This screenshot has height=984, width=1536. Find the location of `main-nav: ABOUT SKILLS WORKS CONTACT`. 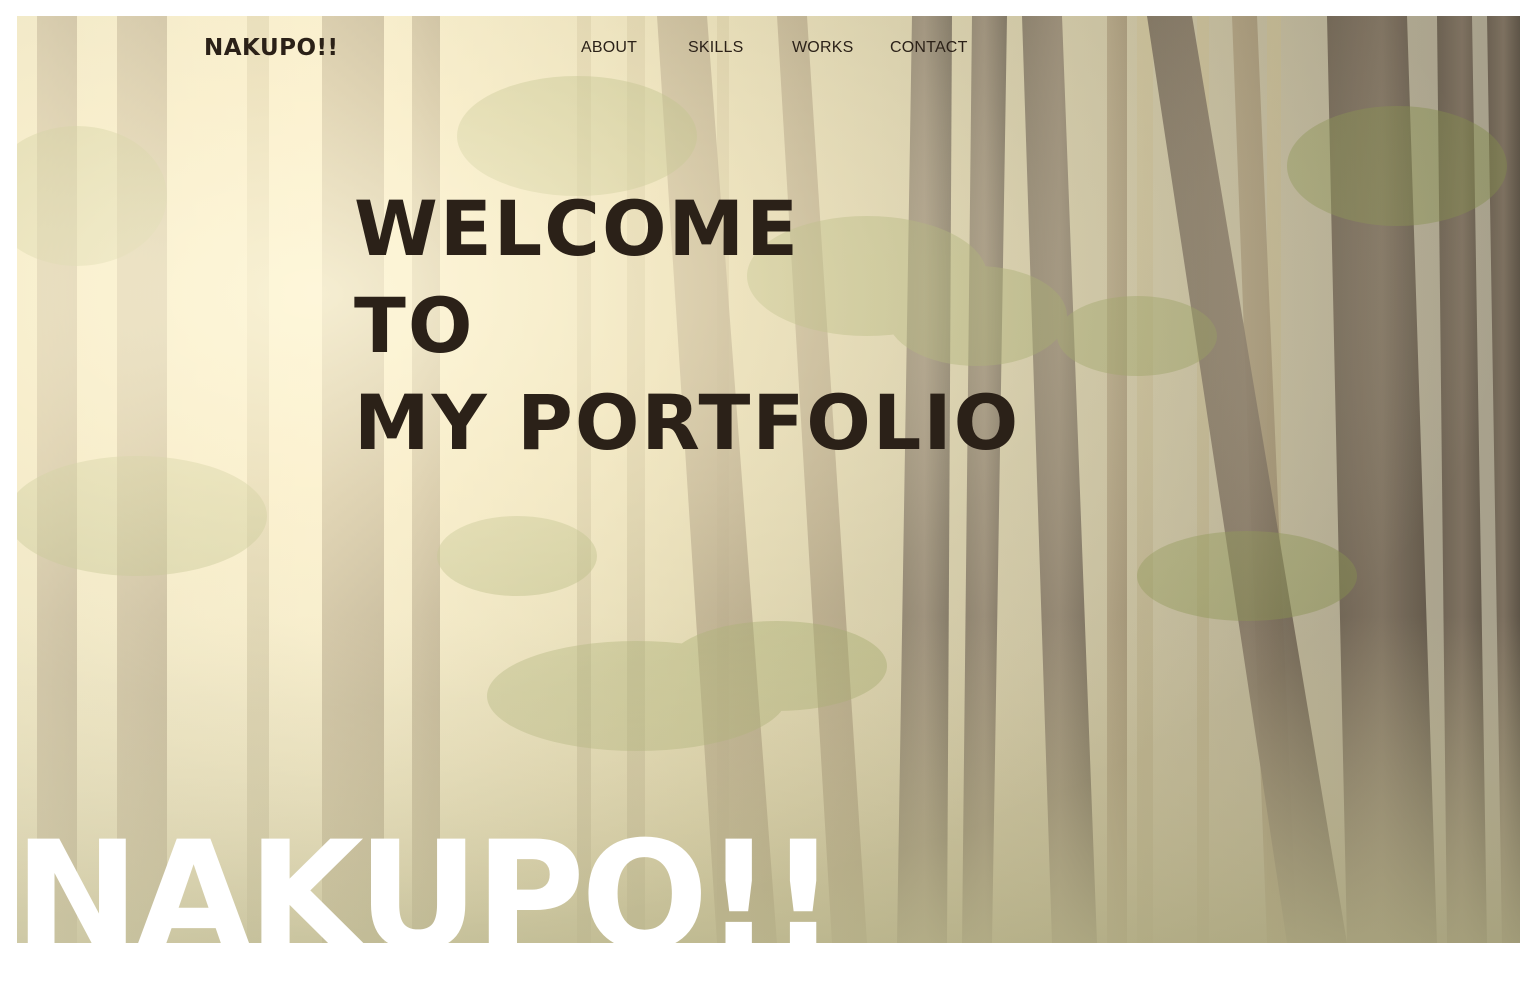

main-nav: ABOUT SKILLS WORKS CONTACT is located at coordinates (768, 49).